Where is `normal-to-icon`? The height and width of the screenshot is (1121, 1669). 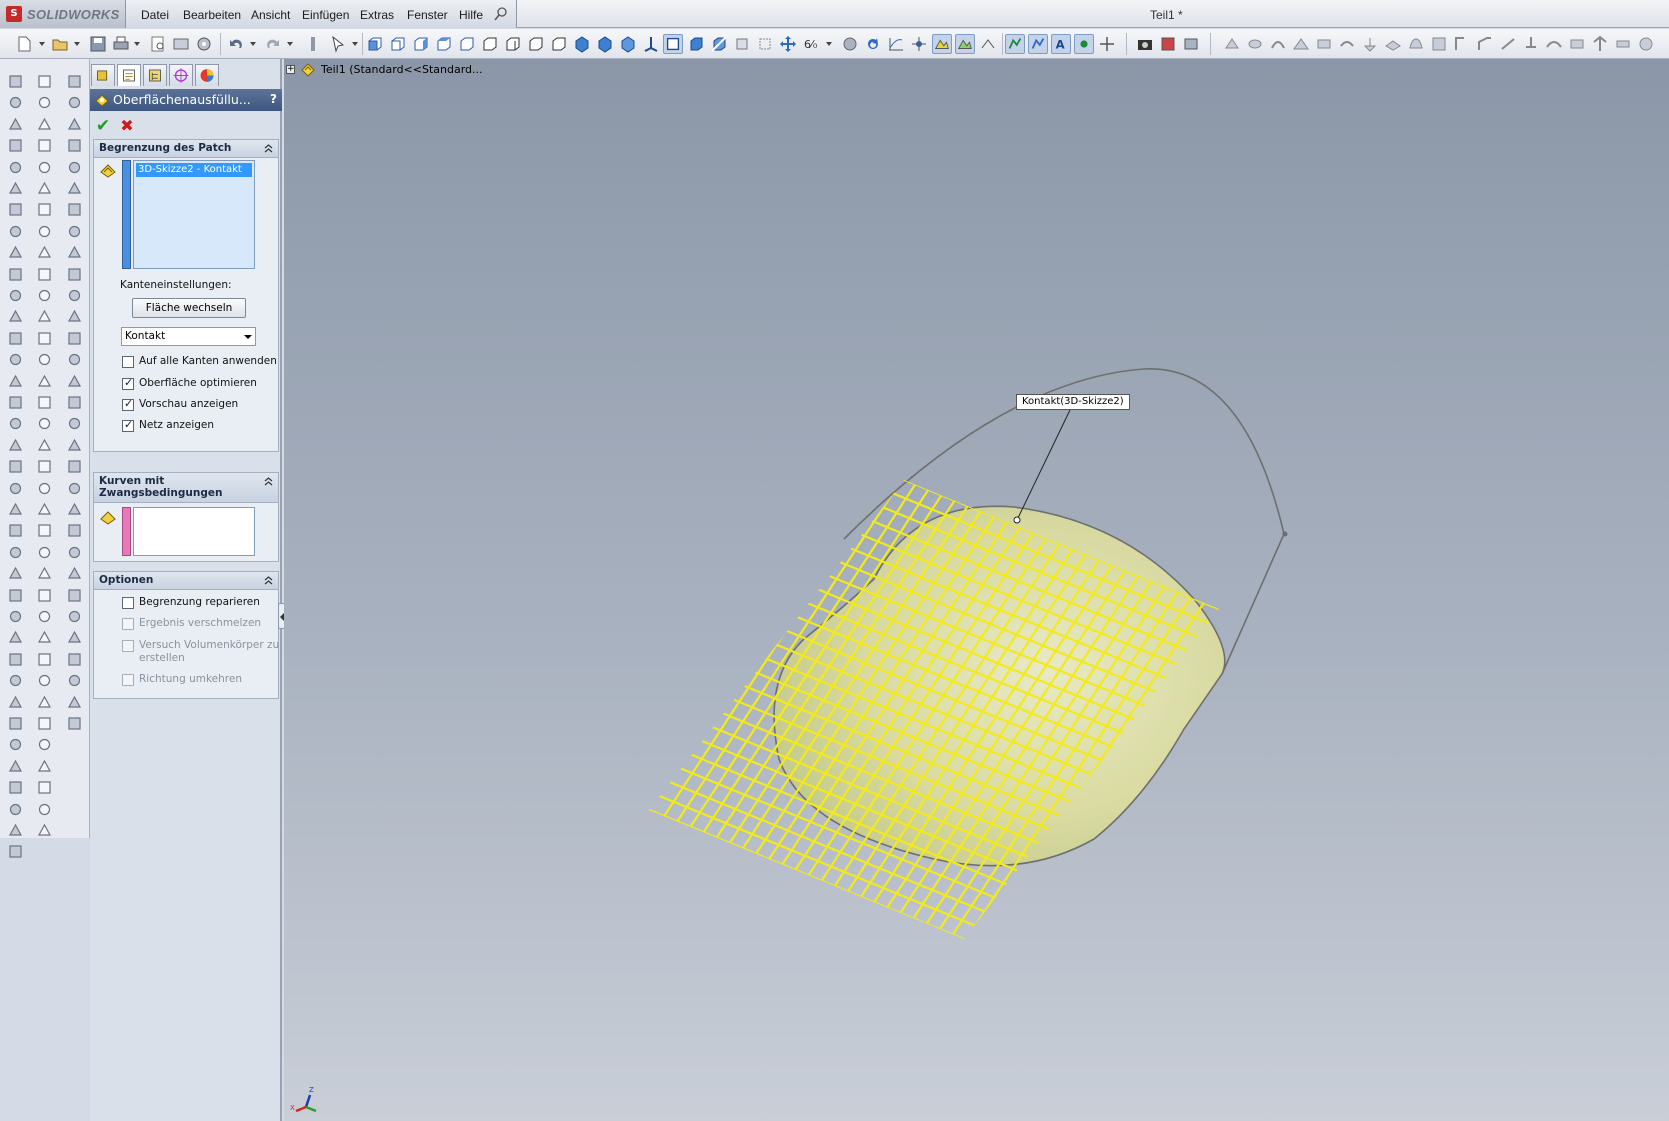 normal-to-icon is located at coordinates (582, 44).